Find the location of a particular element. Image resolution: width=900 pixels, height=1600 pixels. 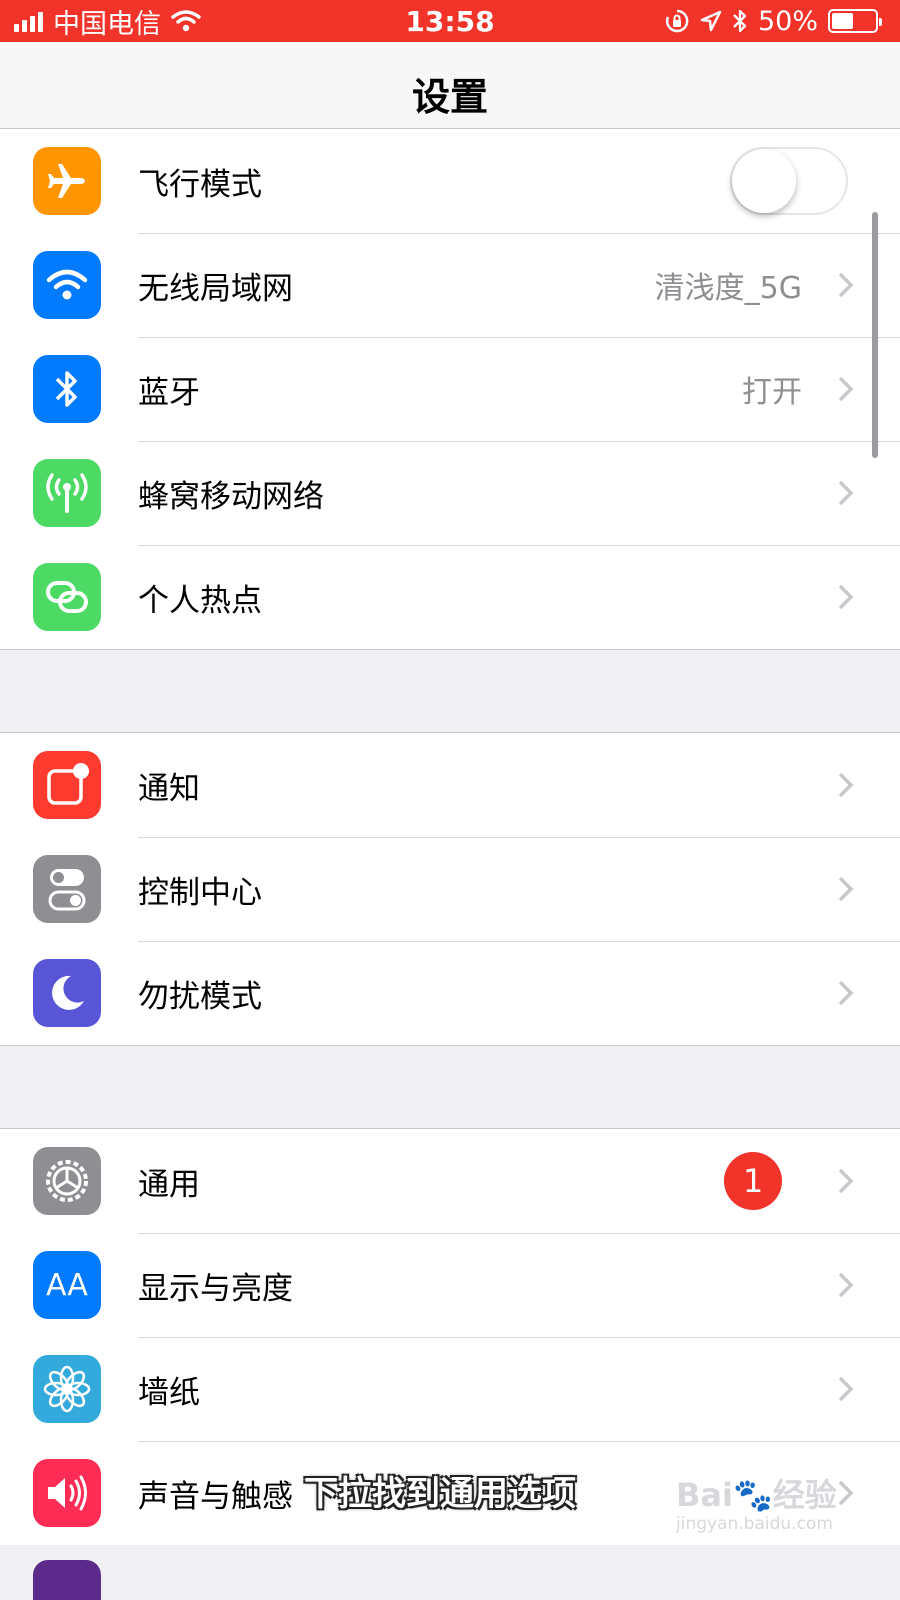

row-label: 通知 is located at coordinates (169, 788).